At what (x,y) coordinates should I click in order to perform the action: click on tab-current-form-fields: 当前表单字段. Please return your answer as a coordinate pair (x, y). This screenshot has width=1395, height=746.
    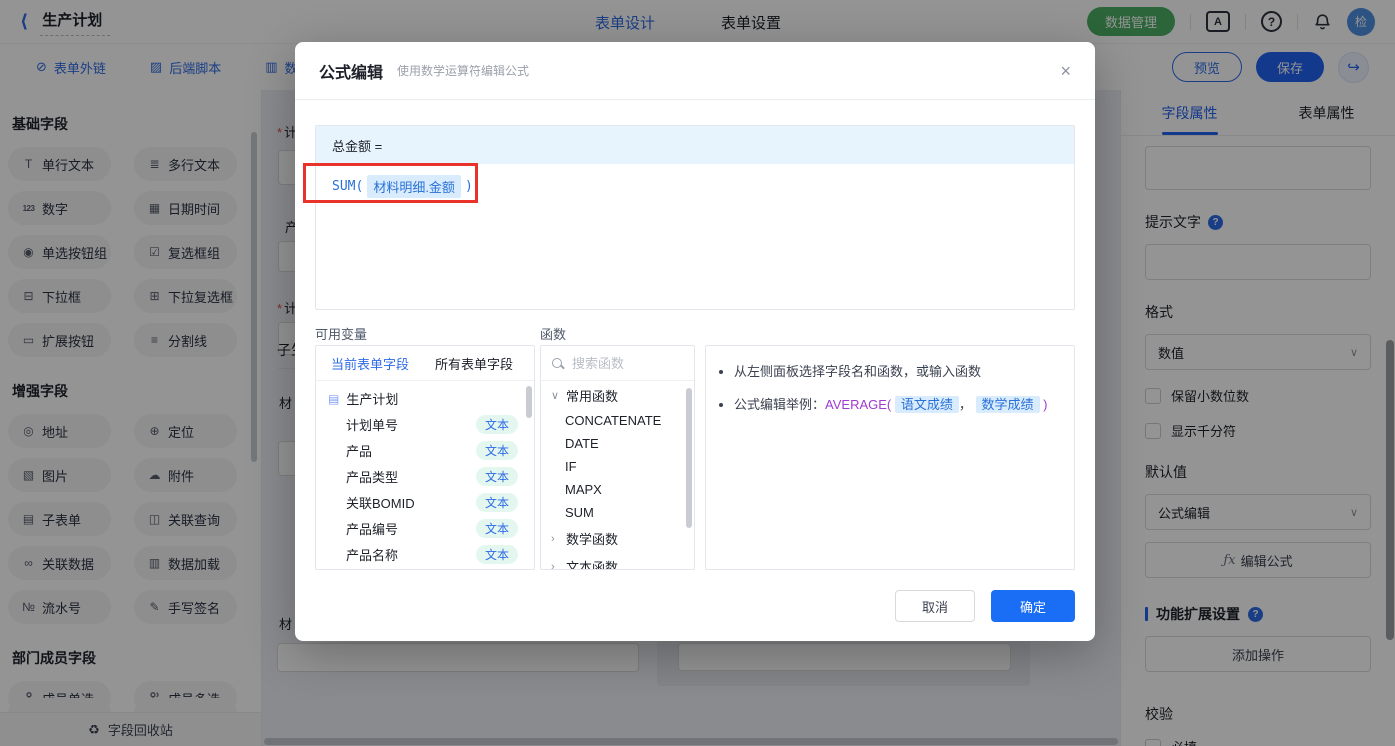
    Looking at the image, I should click on (370, 363).